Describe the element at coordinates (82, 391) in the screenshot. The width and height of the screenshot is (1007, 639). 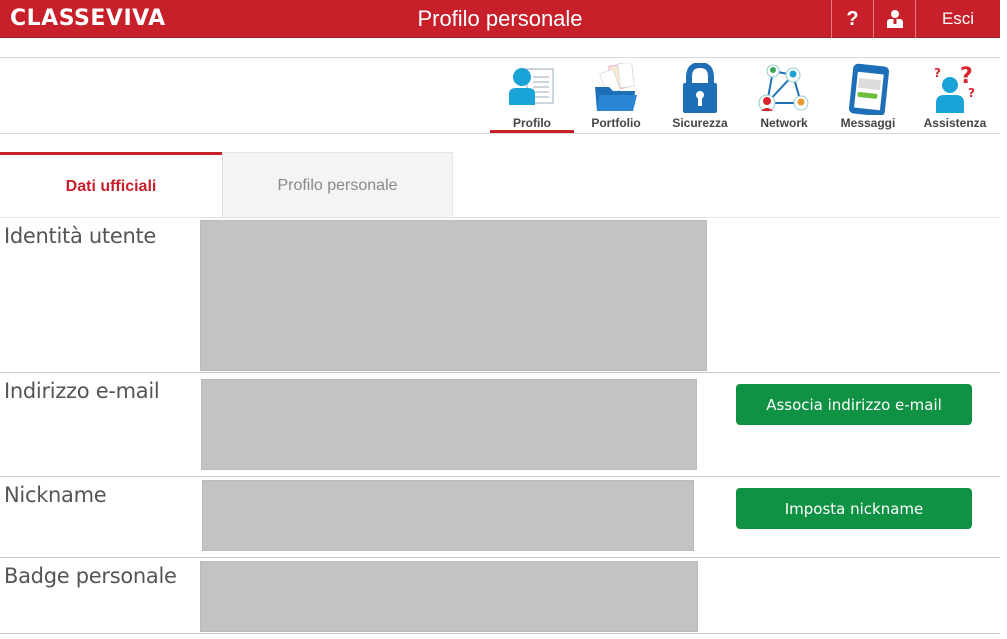
I see `row-label: Indirizzo e-mail` at that location.